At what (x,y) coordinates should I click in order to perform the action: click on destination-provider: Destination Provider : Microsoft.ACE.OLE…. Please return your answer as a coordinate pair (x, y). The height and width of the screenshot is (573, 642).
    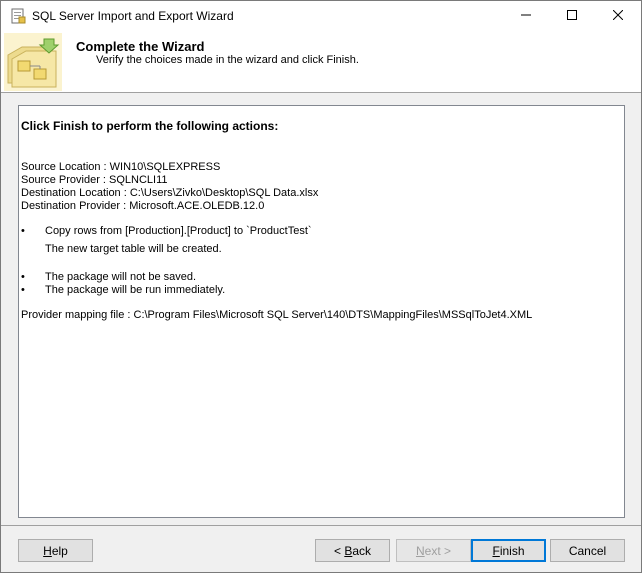
    Looking at the image, I should click on (143, 206).